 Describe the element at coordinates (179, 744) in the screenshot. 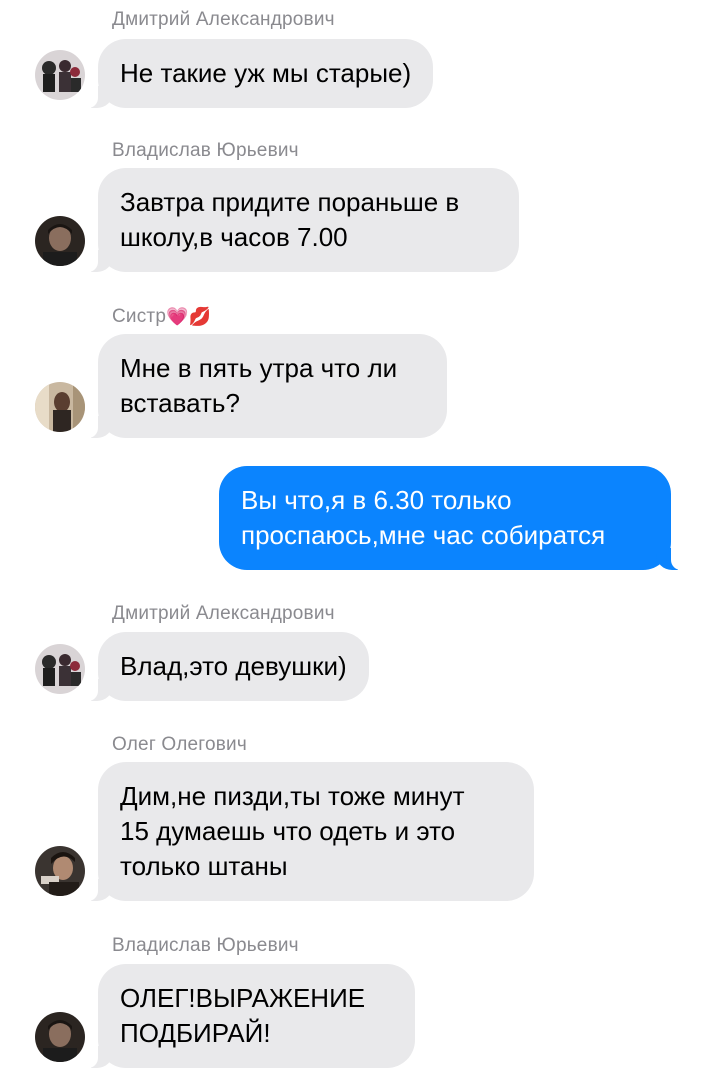

I see `sender-name: Олег Олегович` at that location.